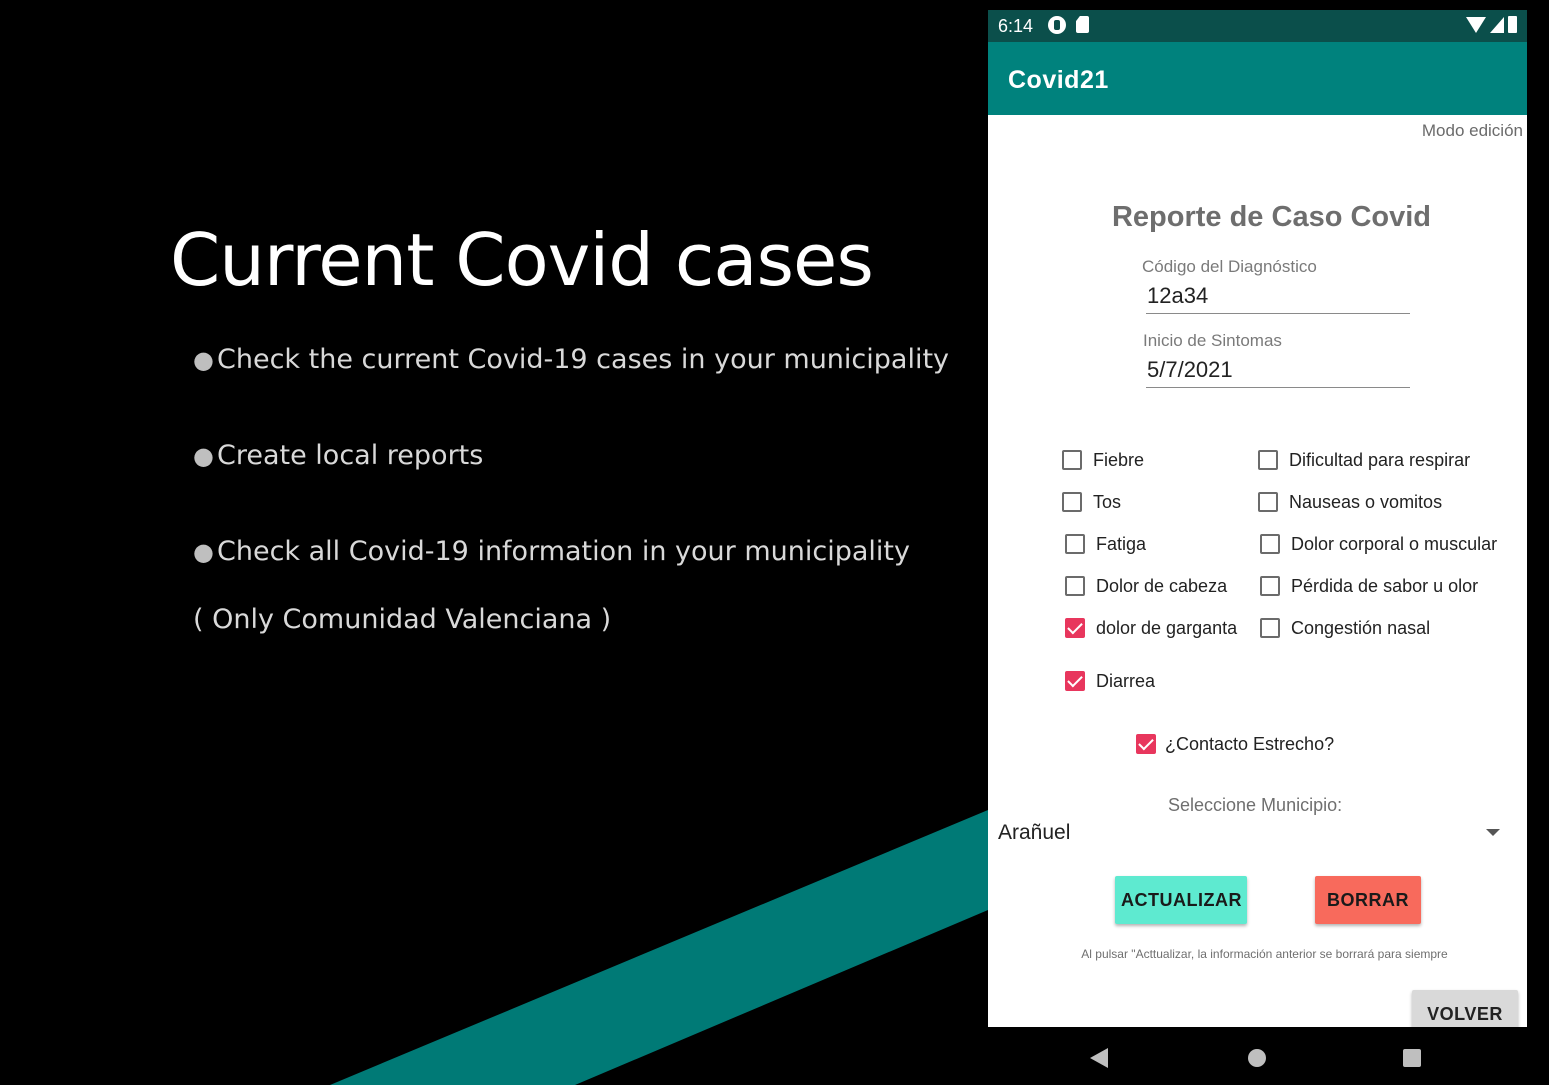 Image resolution: width=1549 pixels, height=1085 pixels. Describe the element at coordinates (1512, 24) in the screenshot. I see `battery-icon` at that location.